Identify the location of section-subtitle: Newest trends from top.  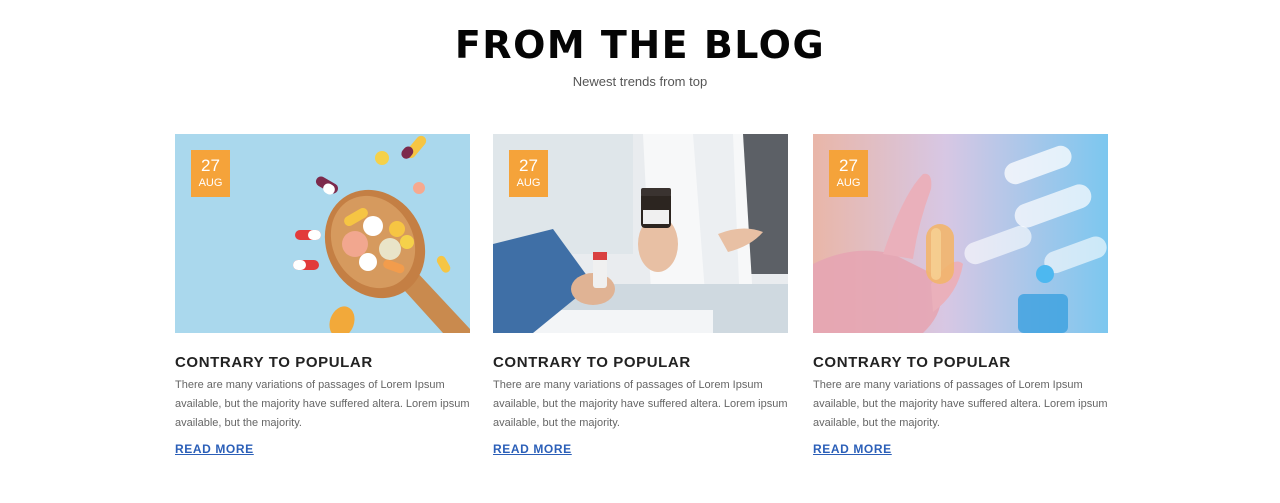
(640, 81).